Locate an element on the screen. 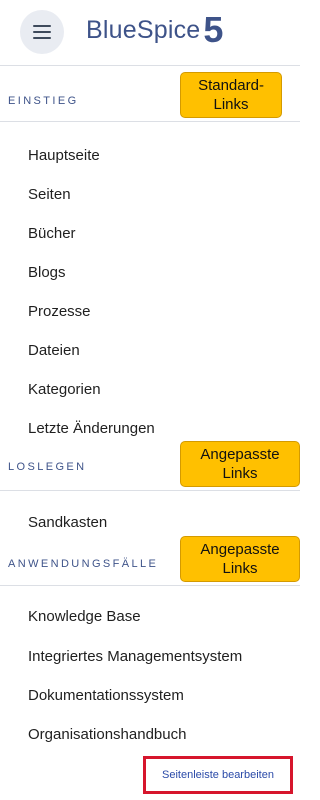 The width and height of the screenshot is (320, 800). section-heading-loslegen: LOSLEGEN is located at coordinates (47, 467).